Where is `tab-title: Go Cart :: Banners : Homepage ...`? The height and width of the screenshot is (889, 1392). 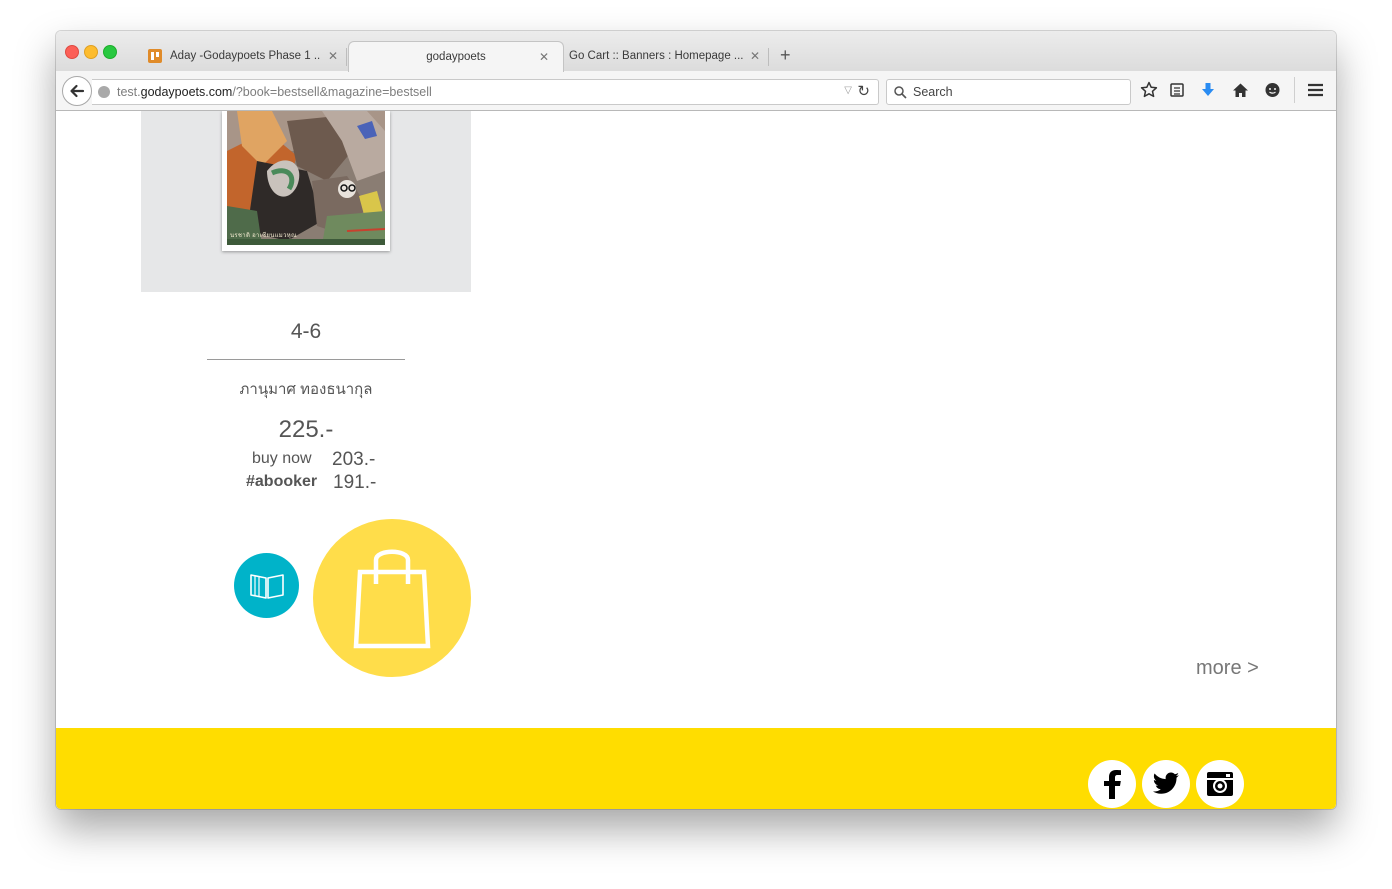 tab-title: Go Cart :: Banners : Homepage ... is located at coordinates (656, 56).